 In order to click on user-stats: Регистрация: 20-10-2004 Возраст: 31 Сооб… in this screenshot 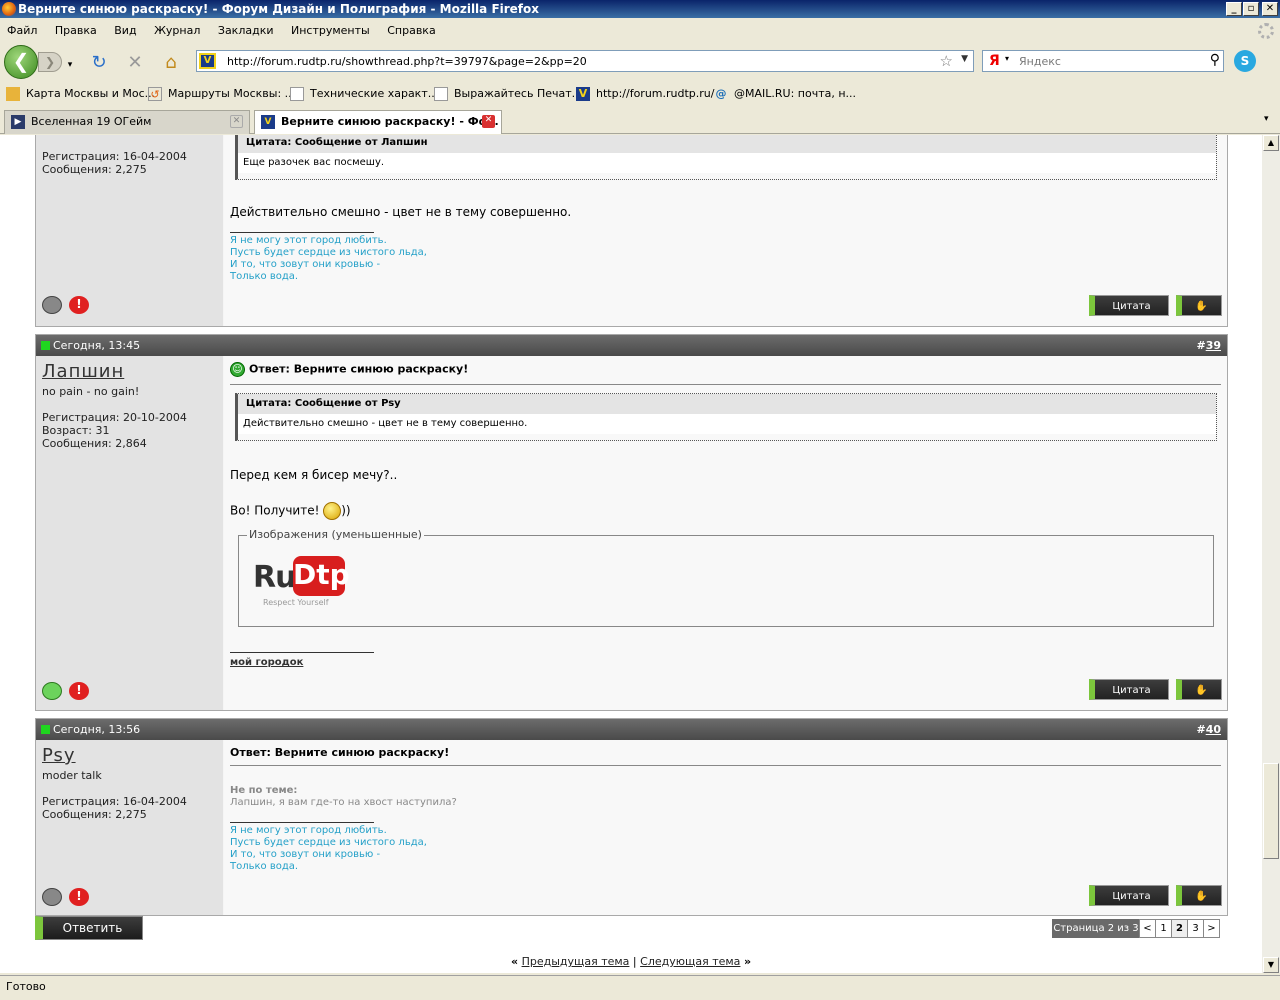, I will do `click(114, 430)`.